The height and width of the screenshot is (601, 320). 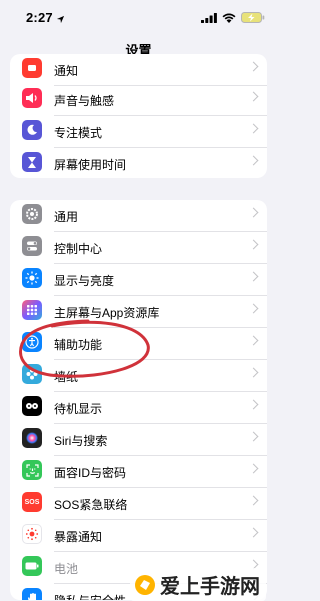 What do you see at coordinates (253, 19) in the screenshot?
I see `battery-charging-icon` at bounding box center [253, 19].